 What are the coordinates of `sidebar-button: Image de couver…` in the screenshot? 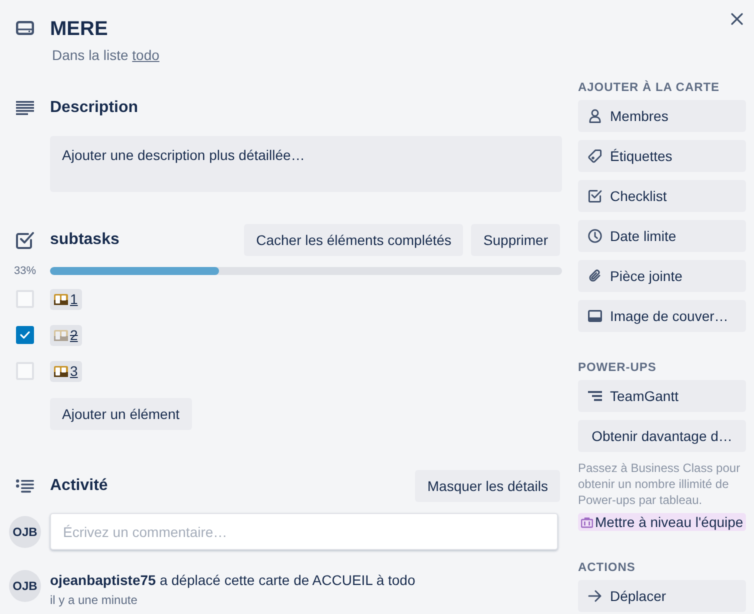 It's located at (662, 316).